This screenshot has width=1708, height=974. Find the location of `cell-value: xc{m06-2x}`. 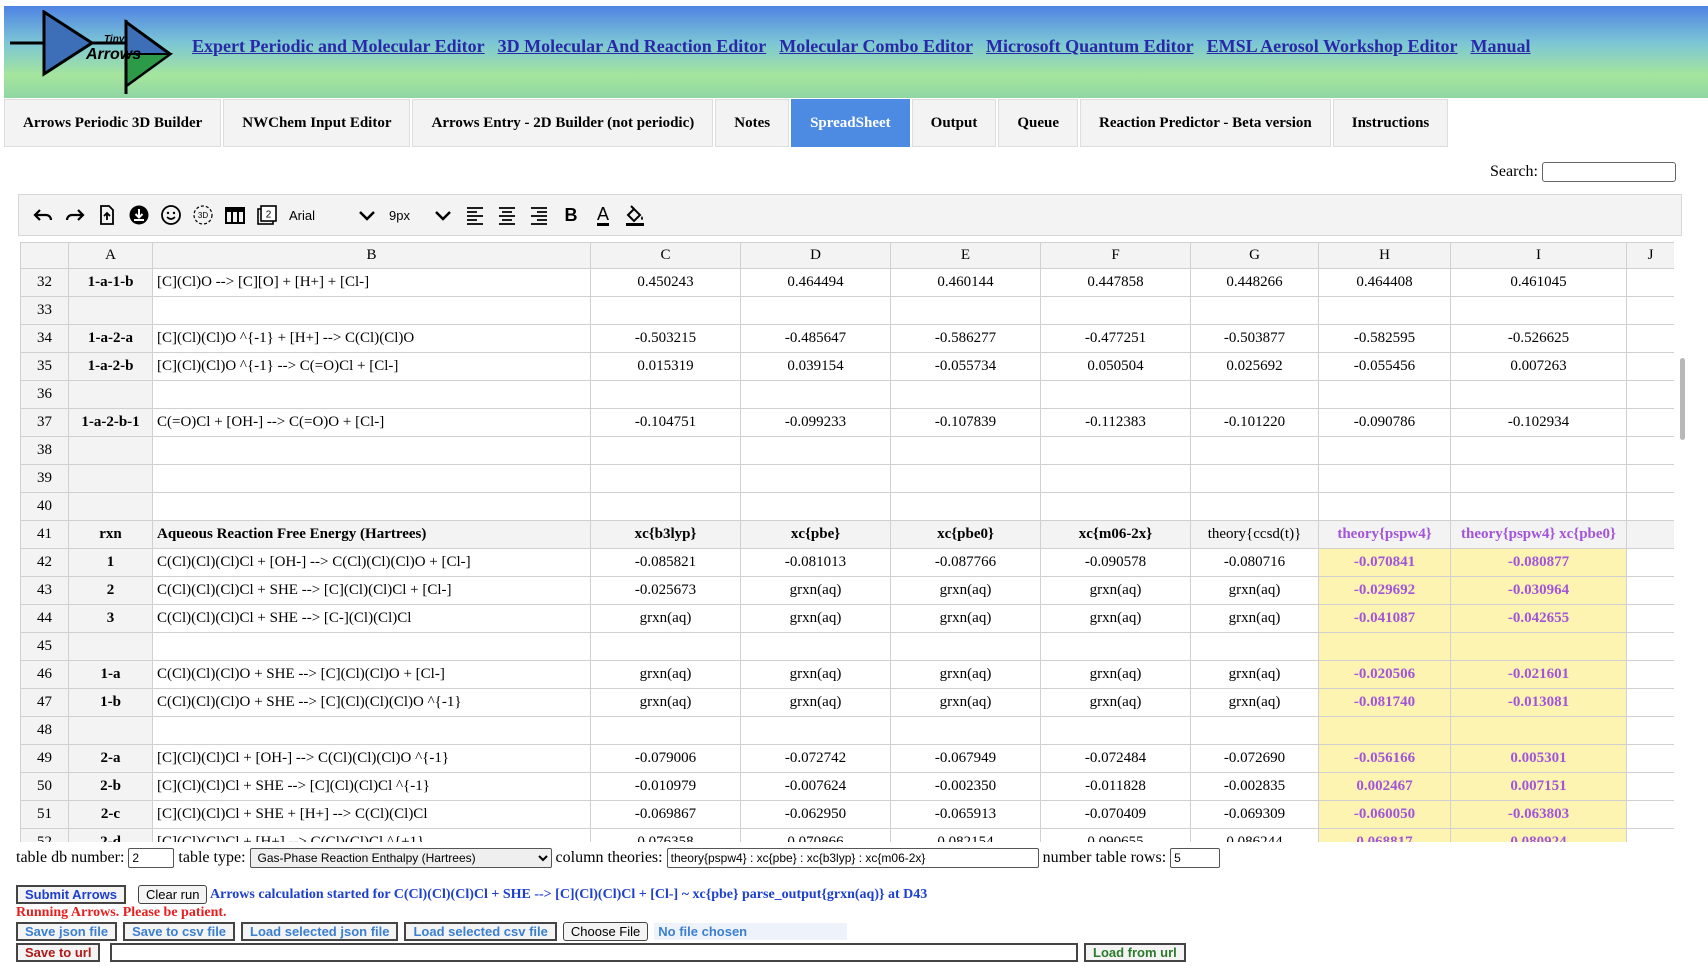

cell-value: xc{m06-2x} is located at coordinates (1115, 534).